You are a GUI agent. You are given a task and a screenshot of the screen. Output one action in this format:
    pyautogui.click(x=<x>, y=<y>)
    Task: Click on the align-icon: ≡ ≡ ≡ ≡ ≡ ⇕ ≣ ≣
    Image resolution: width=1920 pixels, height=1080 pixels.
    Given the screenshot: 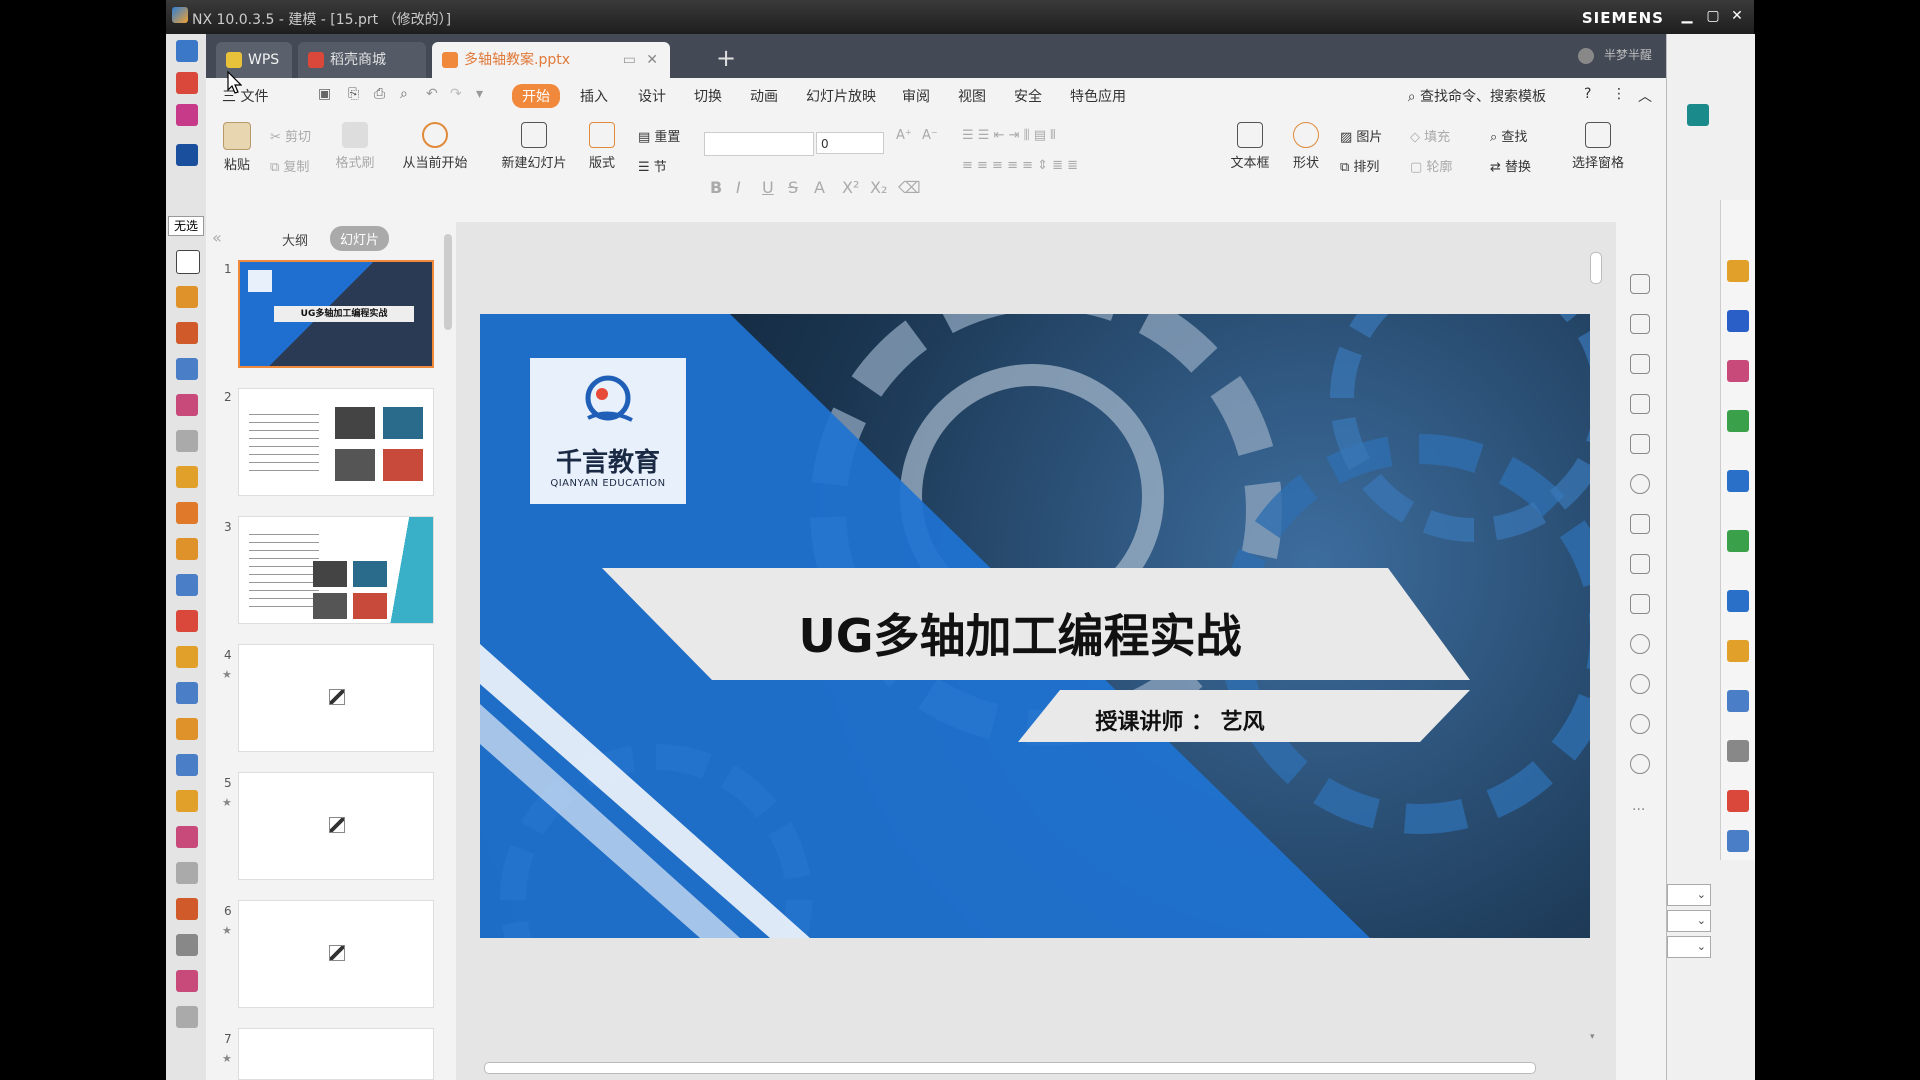 What is the action you would take?
    pyautogui.click(x=1020, y=165)
    